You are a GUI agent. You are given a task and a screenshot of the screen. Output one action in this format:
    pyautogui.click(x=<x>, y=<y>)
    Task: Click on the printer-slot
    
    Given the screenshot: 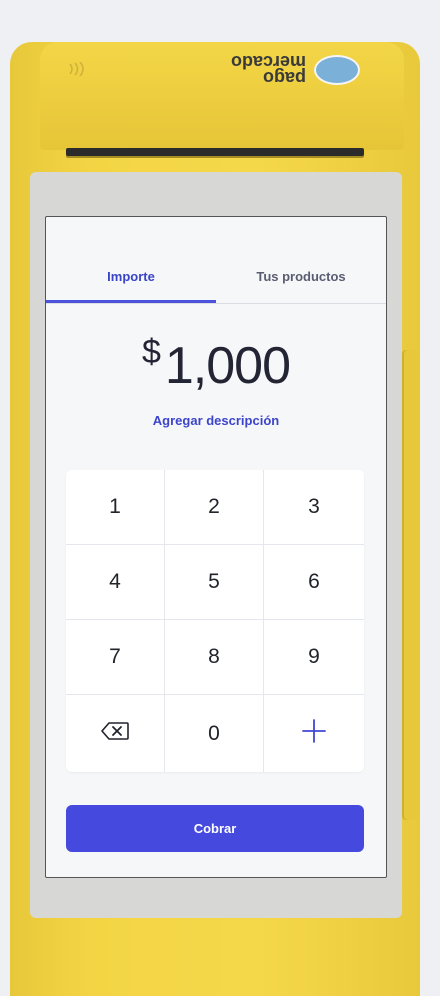 What is the action you would take?
    pyautogui.click(x=215, y=152)
    